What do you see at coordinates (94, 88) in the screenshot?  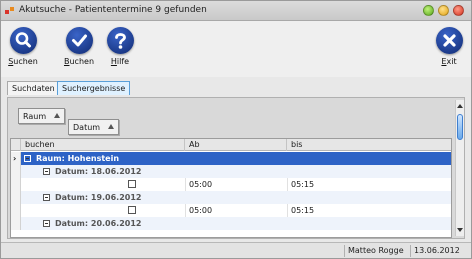 I see `tab-suchergebnisse: Suchergebnisse` at bounding box center [94, 88].